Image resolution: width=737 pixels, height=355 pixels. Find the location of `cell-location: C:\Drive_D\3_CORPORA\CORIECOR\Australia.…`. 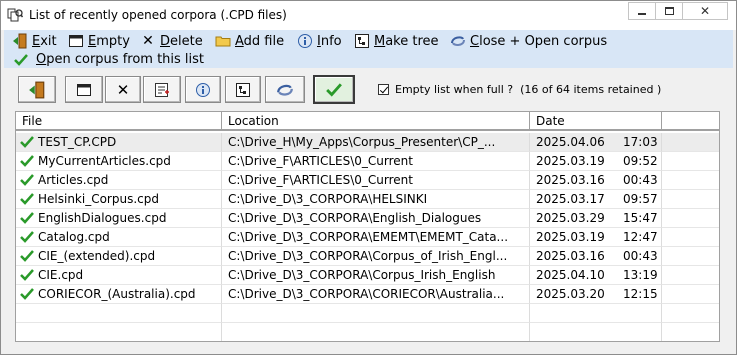

cell-location: C:\Drive_D\3_CORPORA\CORIECOR\Australia.… is located at coordinates (376, 294).